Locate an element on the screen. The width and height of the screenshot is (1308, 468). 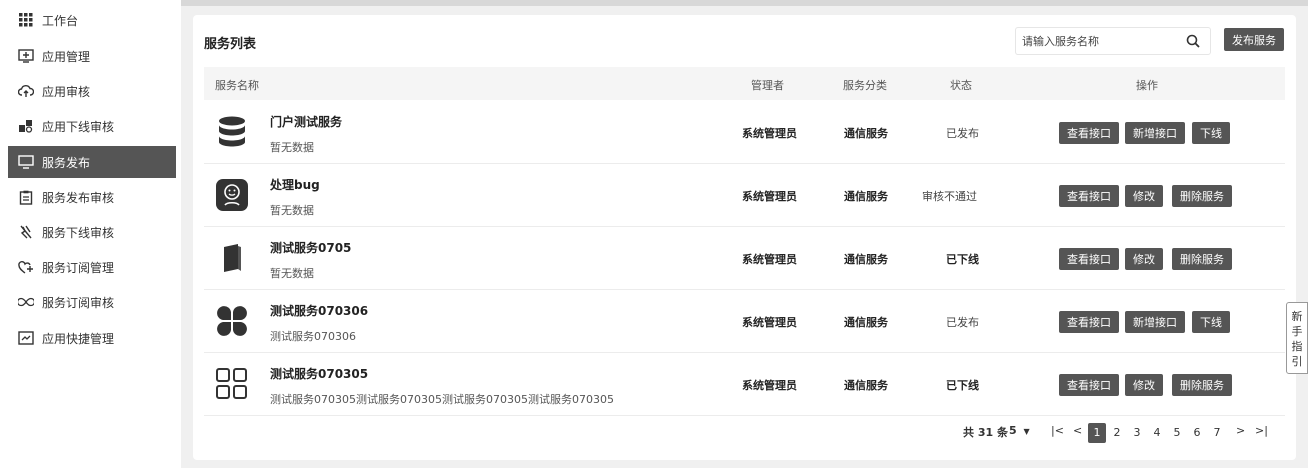
petals-icon is located at coordinates (232, 321).